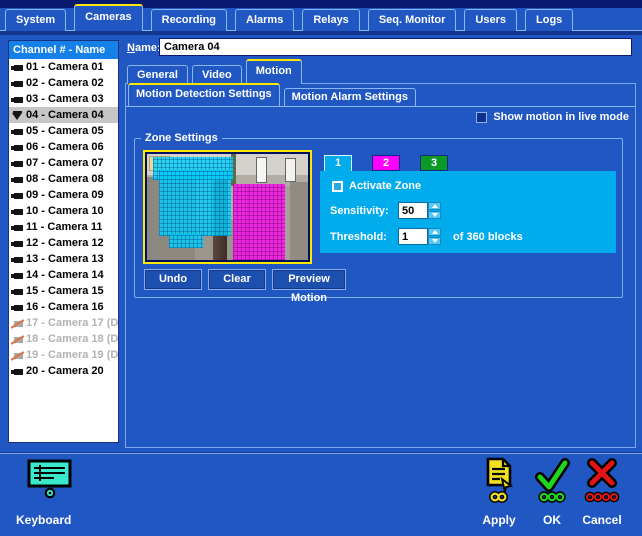  I want to click on name-label: Name:, so click(144, 48).